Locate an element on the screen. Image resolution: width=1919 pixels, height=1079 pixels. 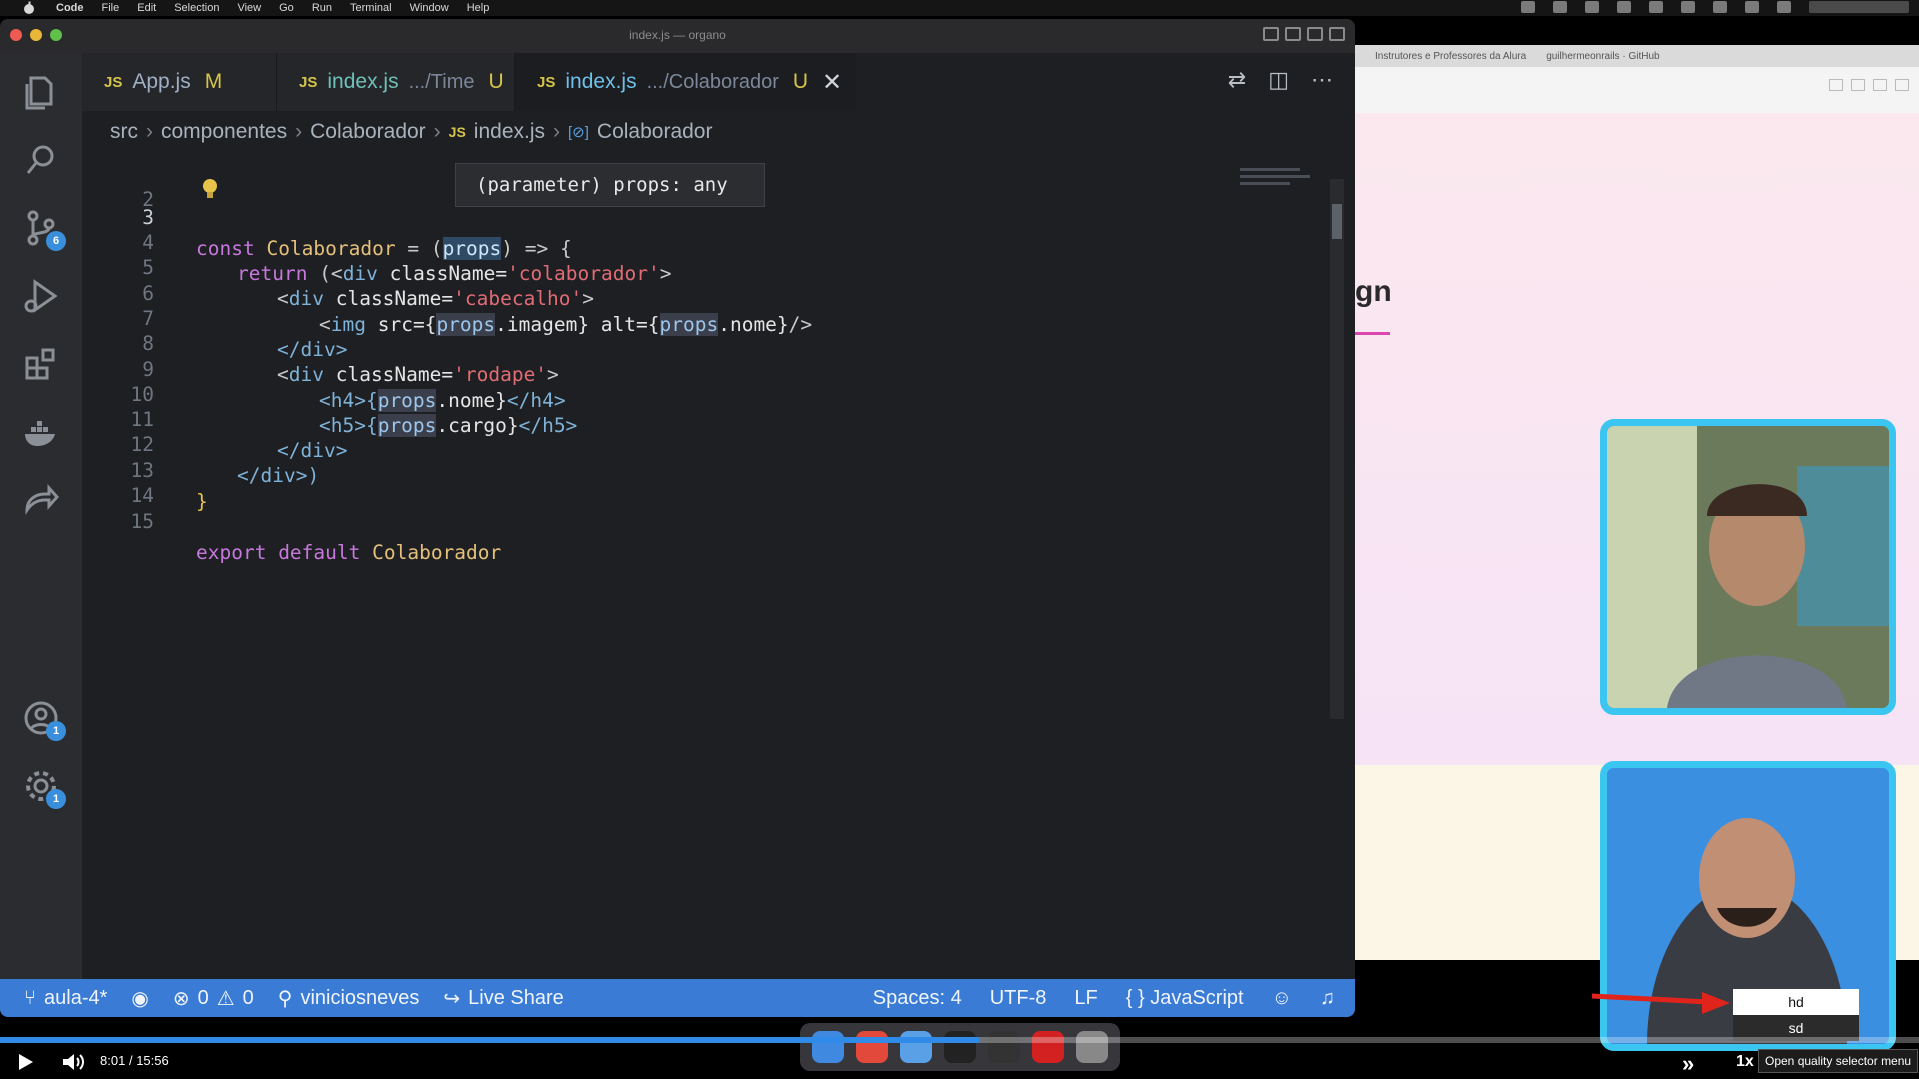
menu-code: Code is located at coordinates (70, 8).